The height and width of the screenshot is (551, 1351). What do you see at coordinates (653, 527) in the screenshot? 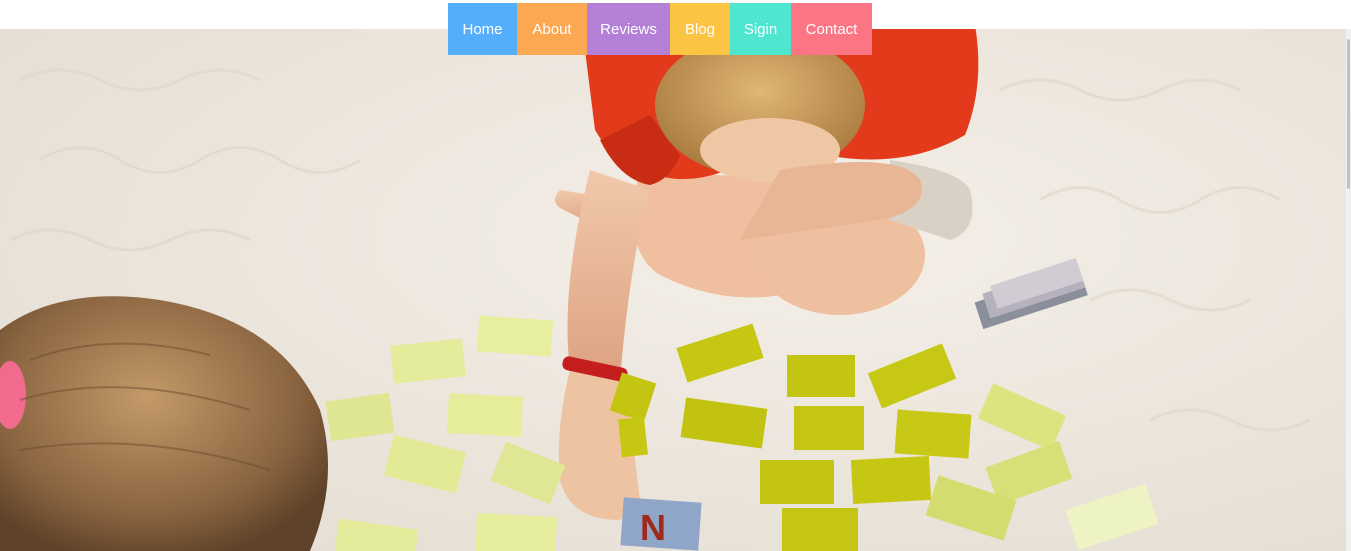
I see `svg-text: N` at bounding box center [653, 527].